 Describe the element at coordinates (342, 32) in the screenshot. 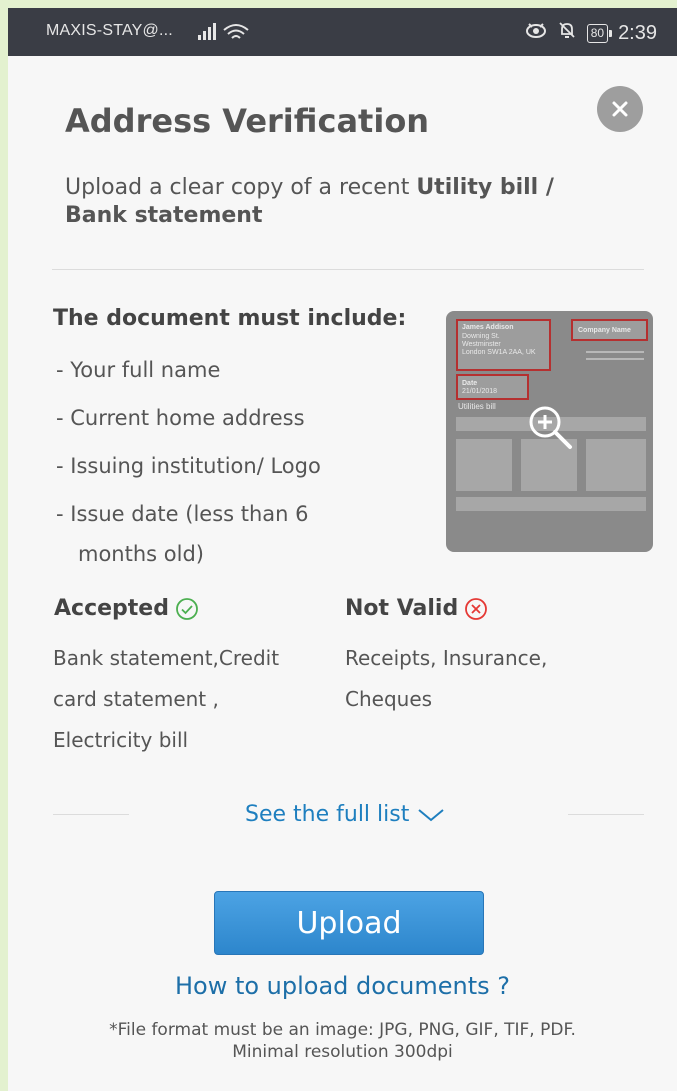

I see `status-bar: MAXIS-STAY@... 80 2:39` at that location.